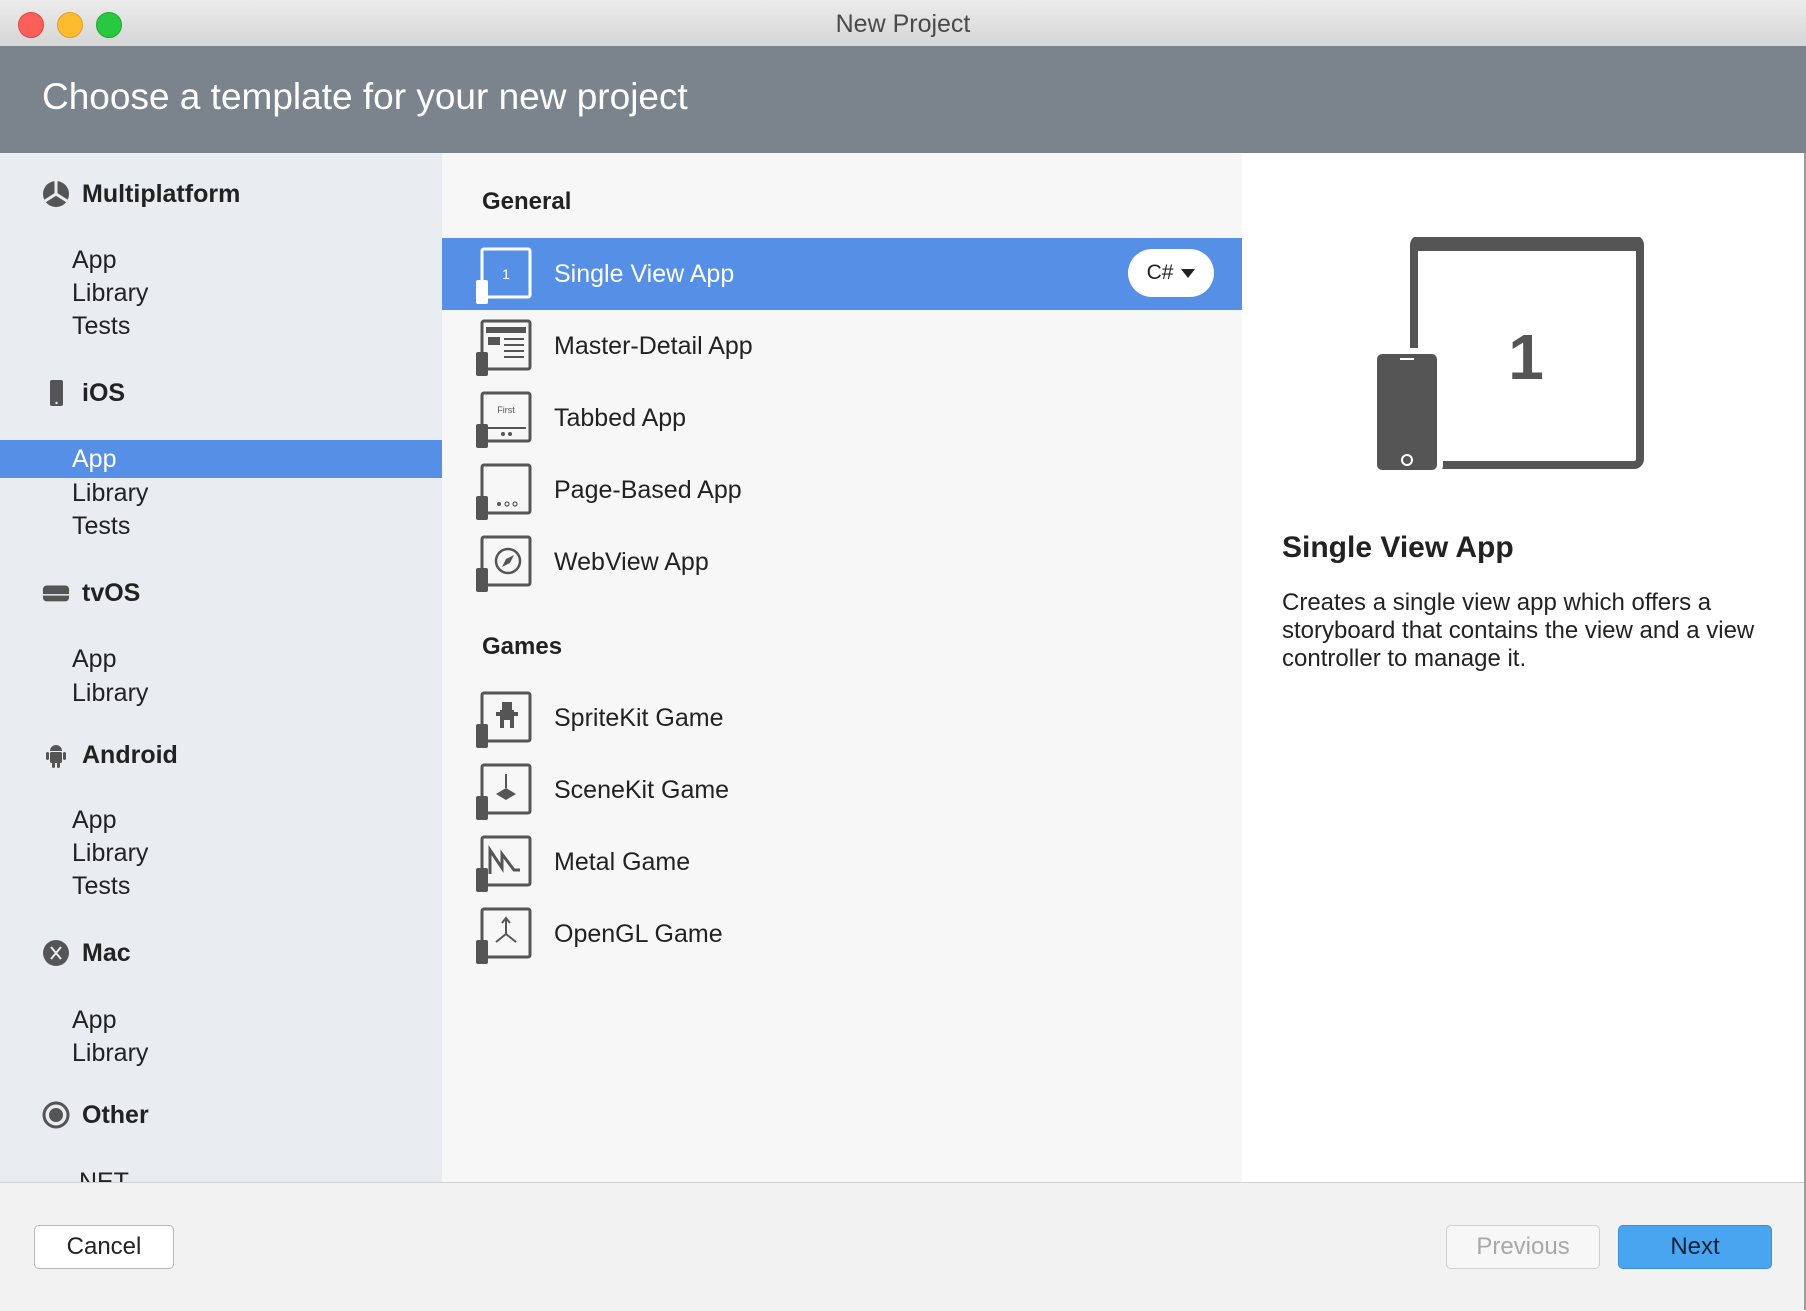 Image resolution: width=1806 pixels, height=1311 pixels. I want to click on section-heading-general: General, so click(527, 201).